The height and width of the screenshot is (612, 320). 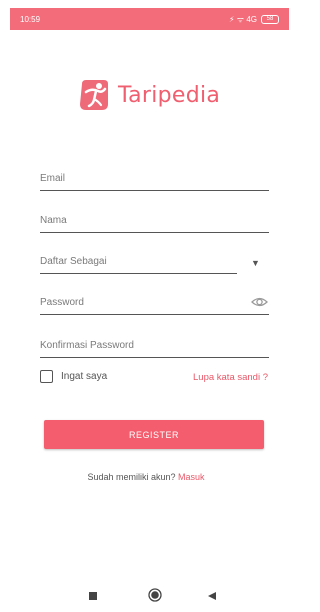 I want to click on password-field: Password, so click(x=154, y=305).